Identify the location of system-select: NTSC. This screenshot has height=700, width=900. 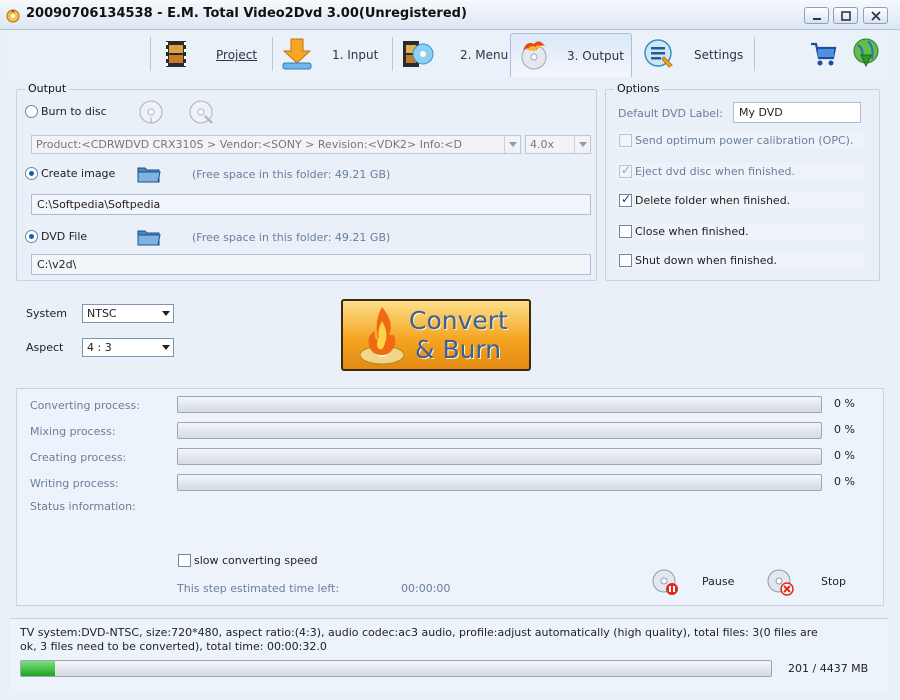
(128, 313).